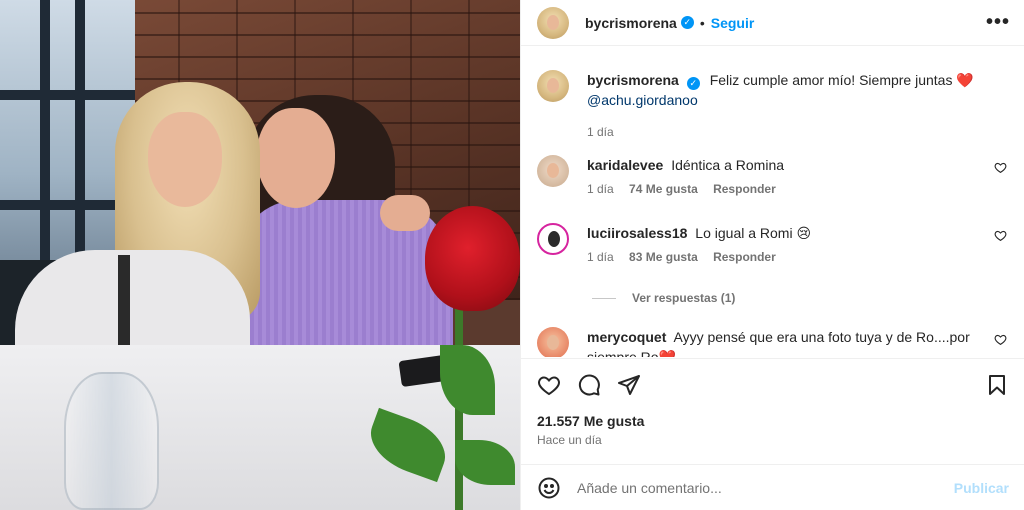  Describe the element at coordinates (772, 402) in the screenshot. I see `post-actions: 21.557 Me gusta Hace un día` at that location.